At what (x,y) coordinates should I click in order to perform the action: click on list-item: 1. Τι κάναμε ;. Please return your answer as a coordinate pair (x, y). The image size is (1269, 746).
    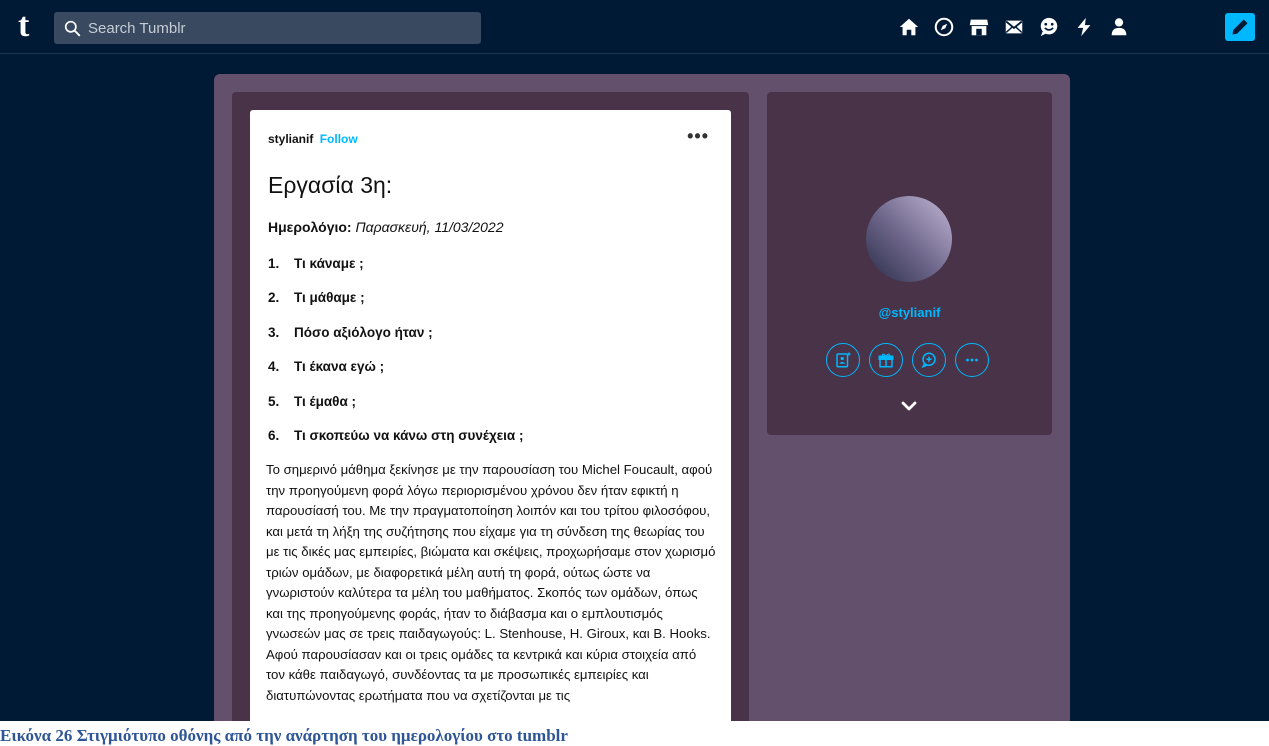
    Looking at the image, I should click on (395, 273).